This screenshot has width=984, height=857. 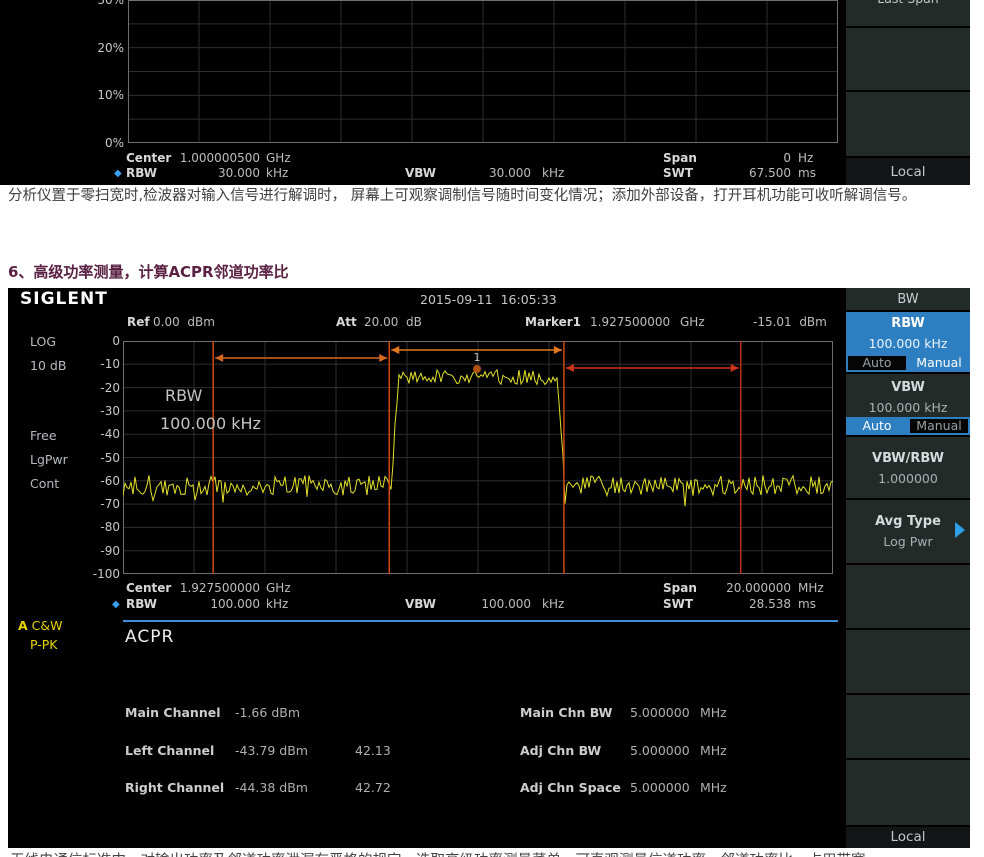 What do you see at coordinates (787, 158) in the screenshot?
I see `span-value: 0` at bounding box center [787, 158].